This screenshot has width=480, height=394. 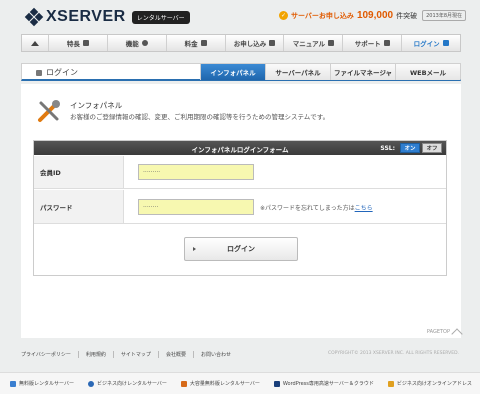 I want to click on partner-link-wordpress: WordPress専用高速サーバー＆クラウド, so click(x=323, y=383).